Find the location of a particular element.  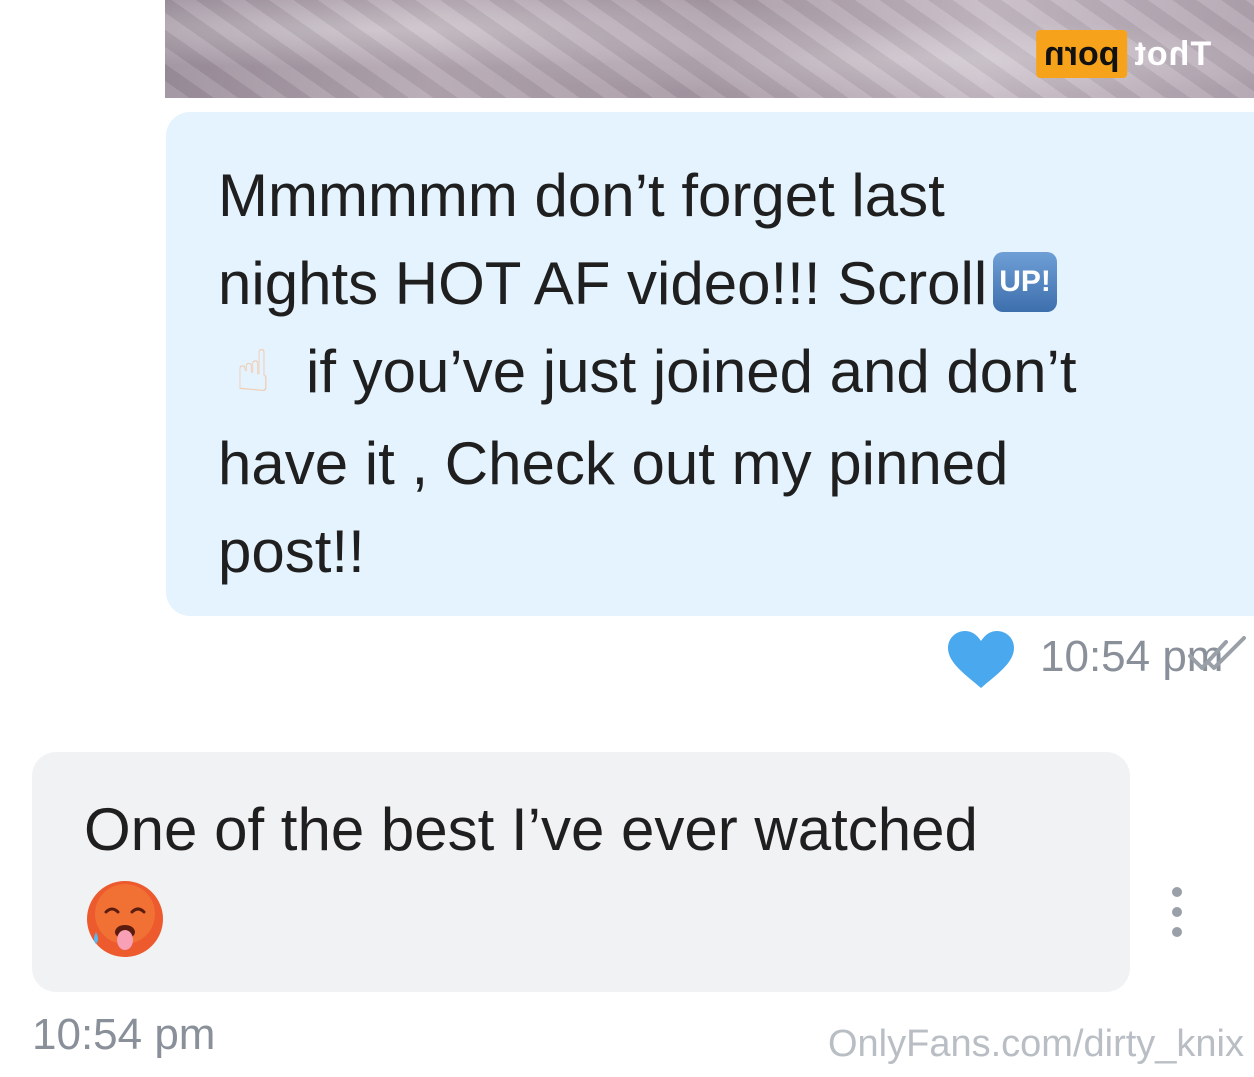

incoming-timestamp: 10:54 pm is located at coordinates (124, 1034).